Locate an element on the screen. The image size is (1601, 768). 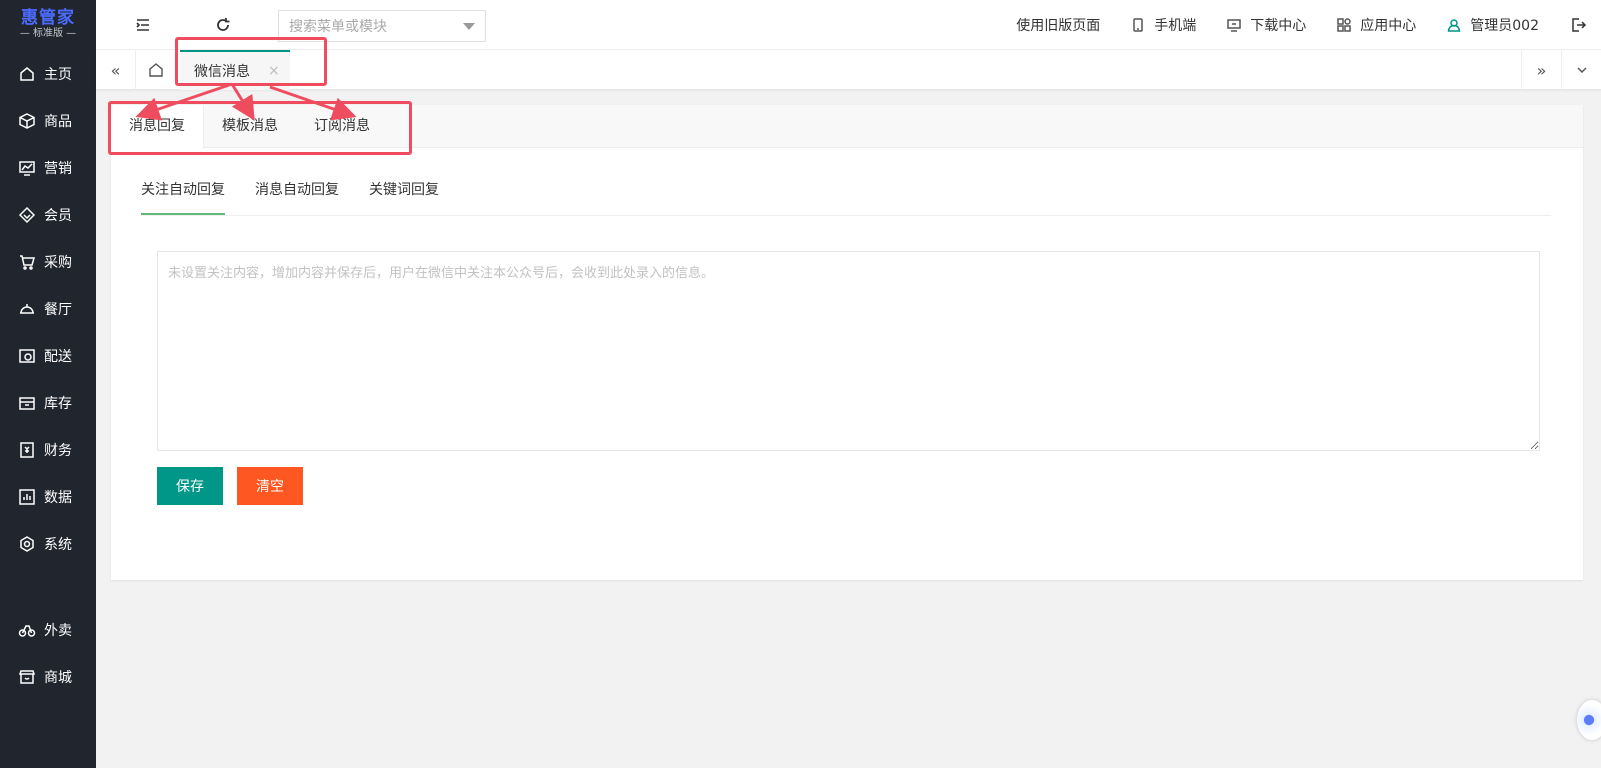
logout-icon is located at coordinates (1578, 25).